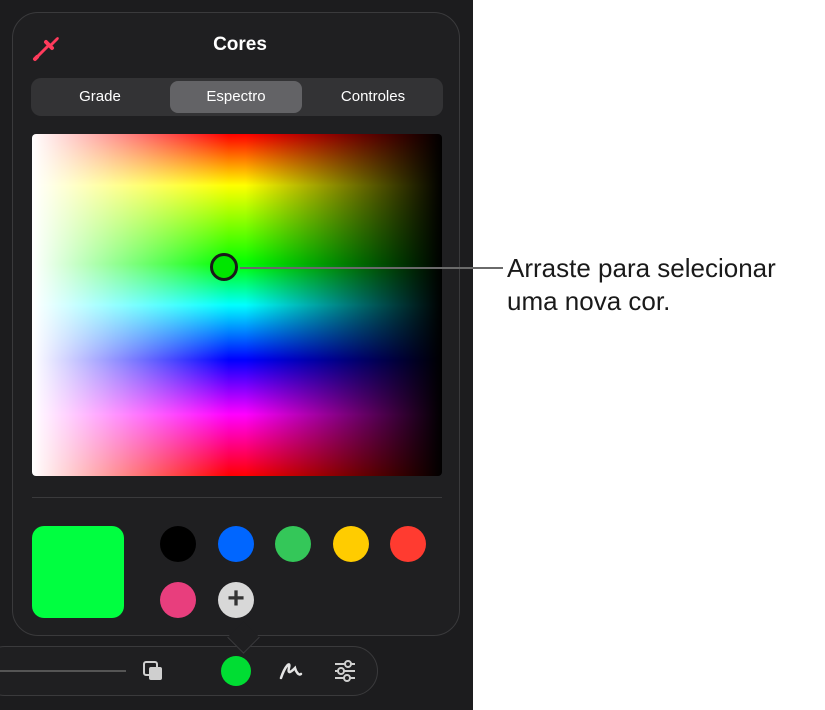 Image resolution: width=825 pixels, height=710 pixels. Describe the element at coordinates (153, 671) in the screenshot. I see `layers-icon` at that location.